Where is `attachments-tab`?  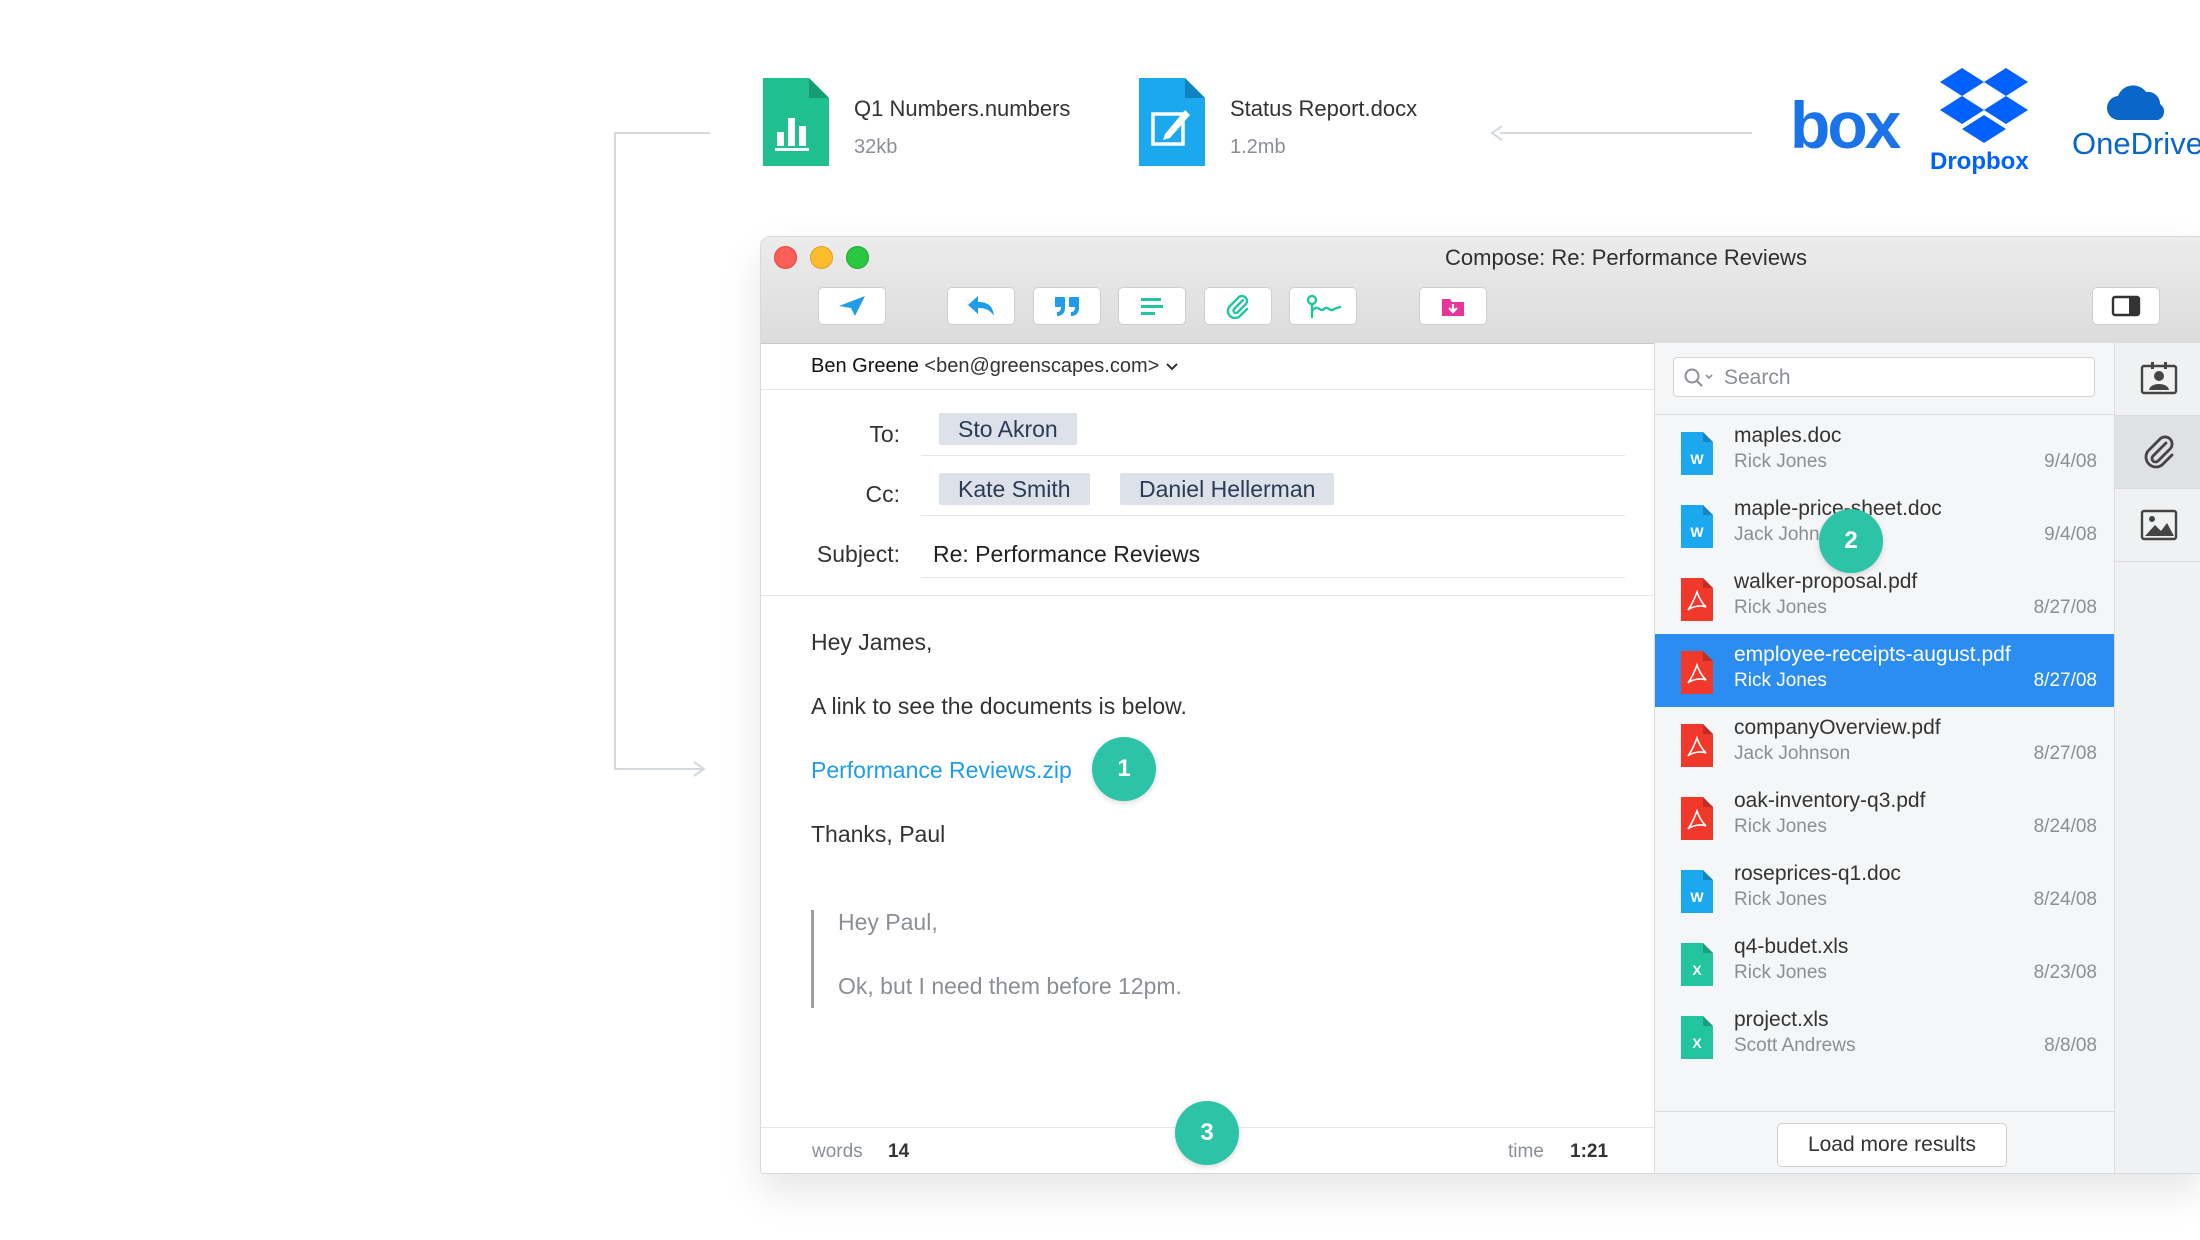
attachments-tab is located at coordinates (2157, 452).